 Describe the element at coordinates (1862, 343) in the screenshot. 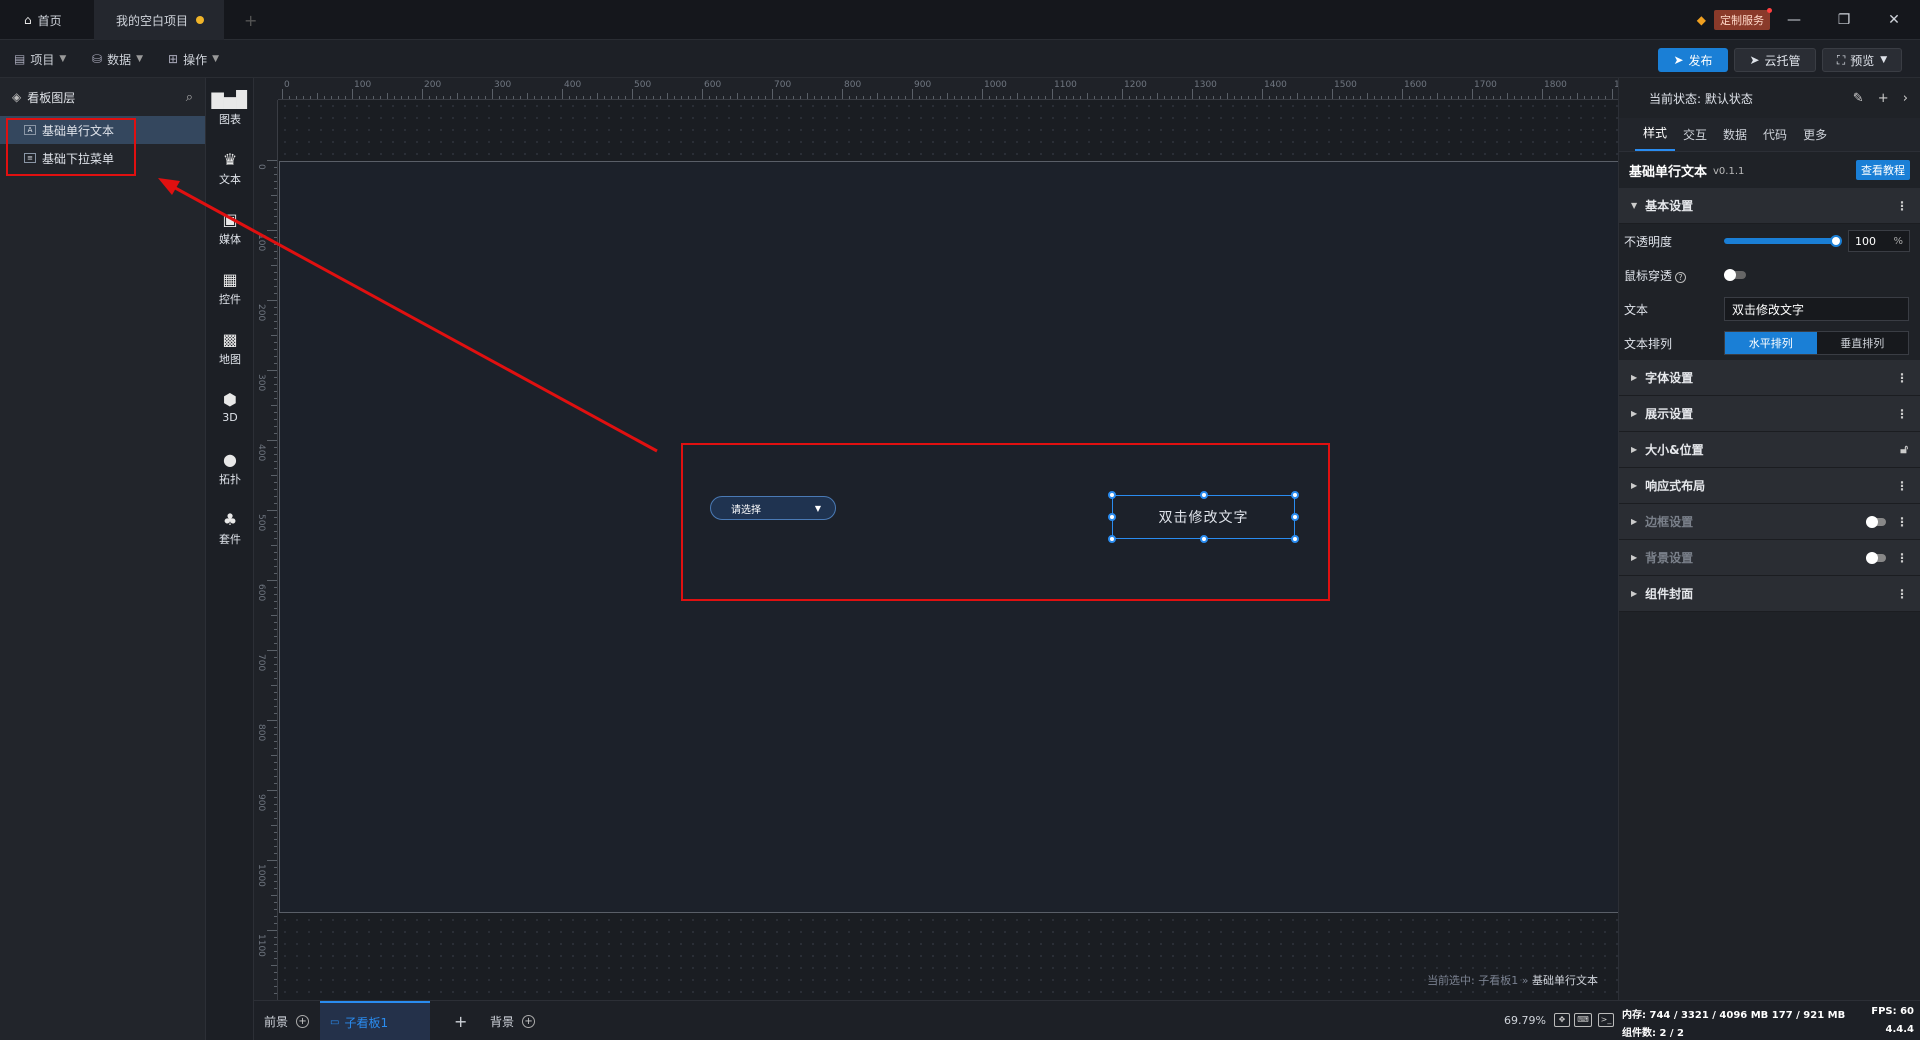

I see `arrange-vertical-button: 垂直排列` at that location.